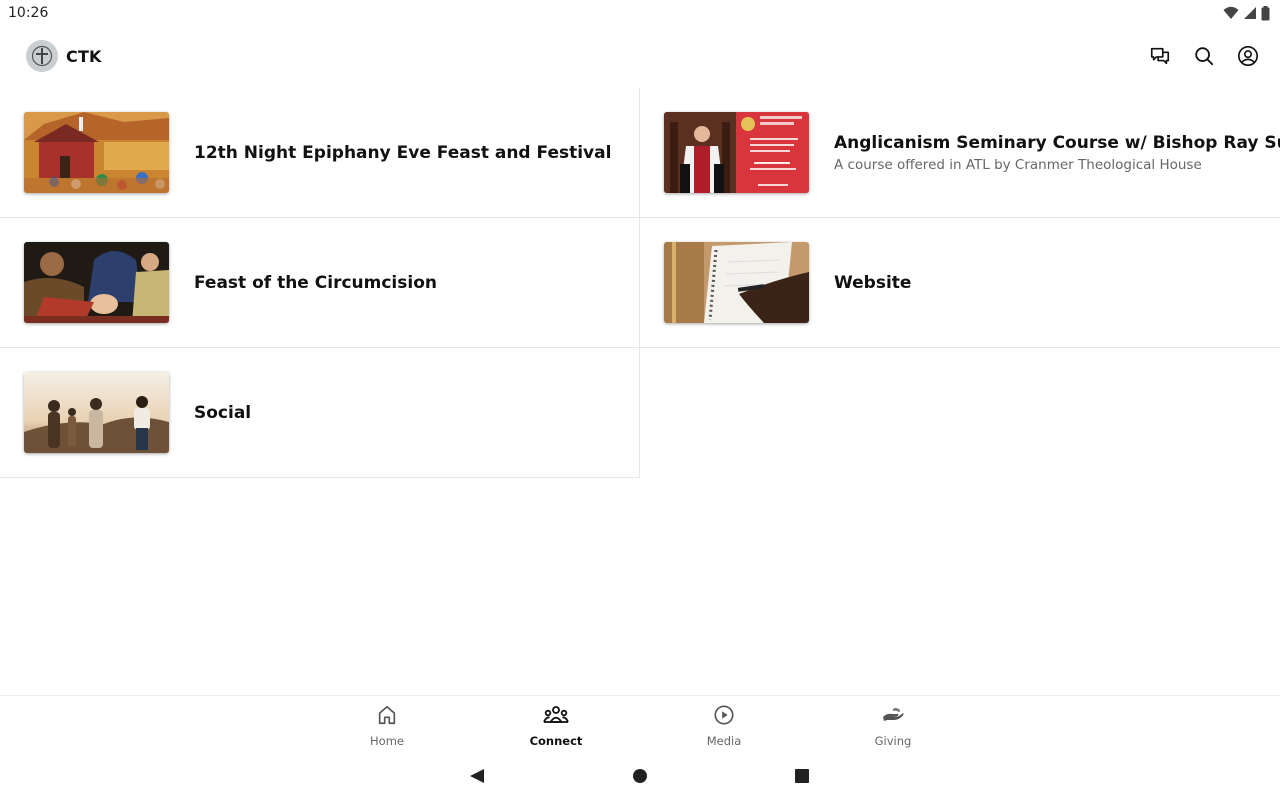  I want to click on bottom-nav: Home Connect Media Giving, so click(640, 723).